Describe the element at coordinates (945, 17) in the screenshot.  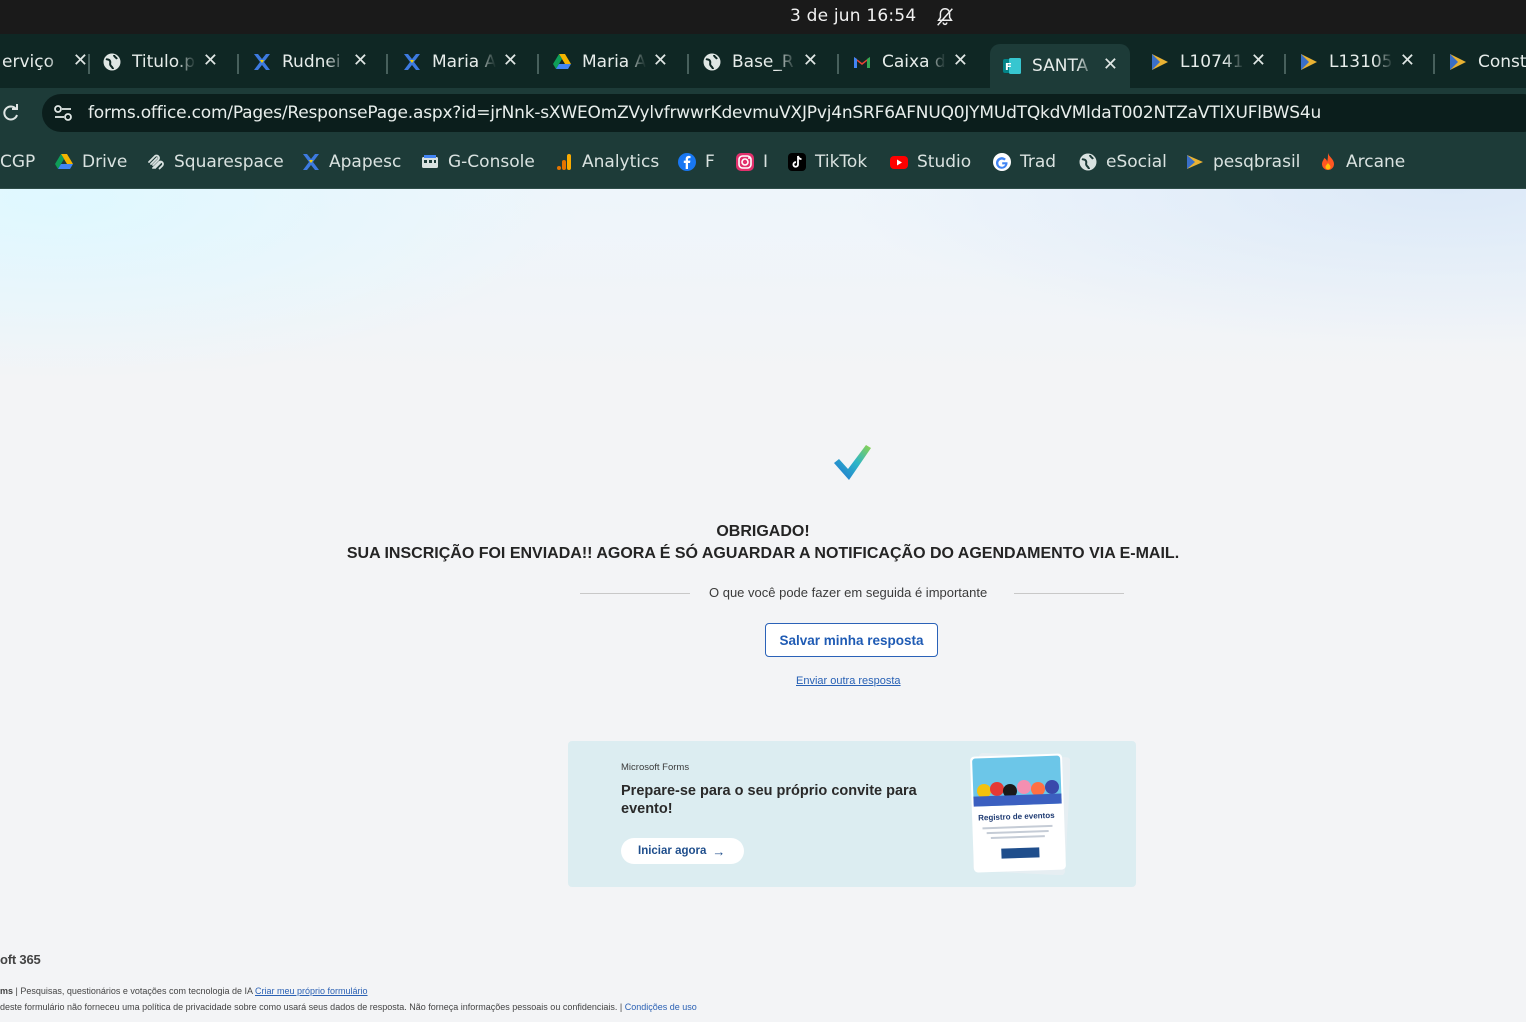
I see `notifications-muted-icon` at that location.